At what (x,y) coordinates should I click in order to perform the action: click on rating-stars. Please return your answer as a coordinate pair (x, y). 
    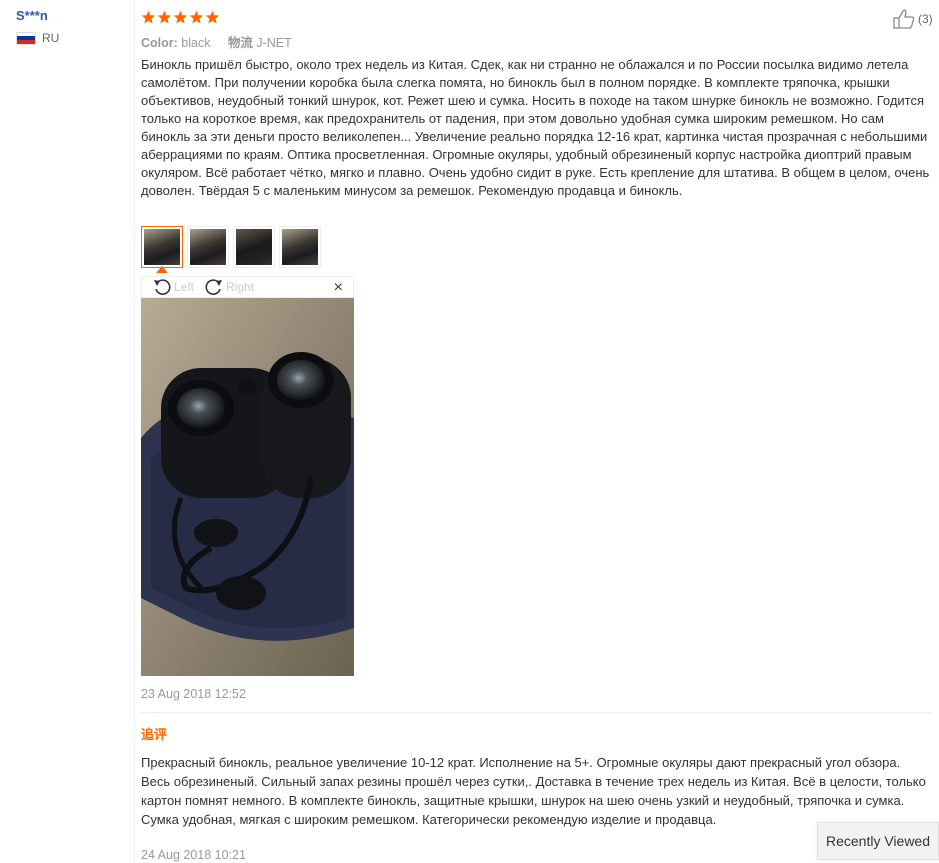
    Looking at the image, I should click on (180, 17).